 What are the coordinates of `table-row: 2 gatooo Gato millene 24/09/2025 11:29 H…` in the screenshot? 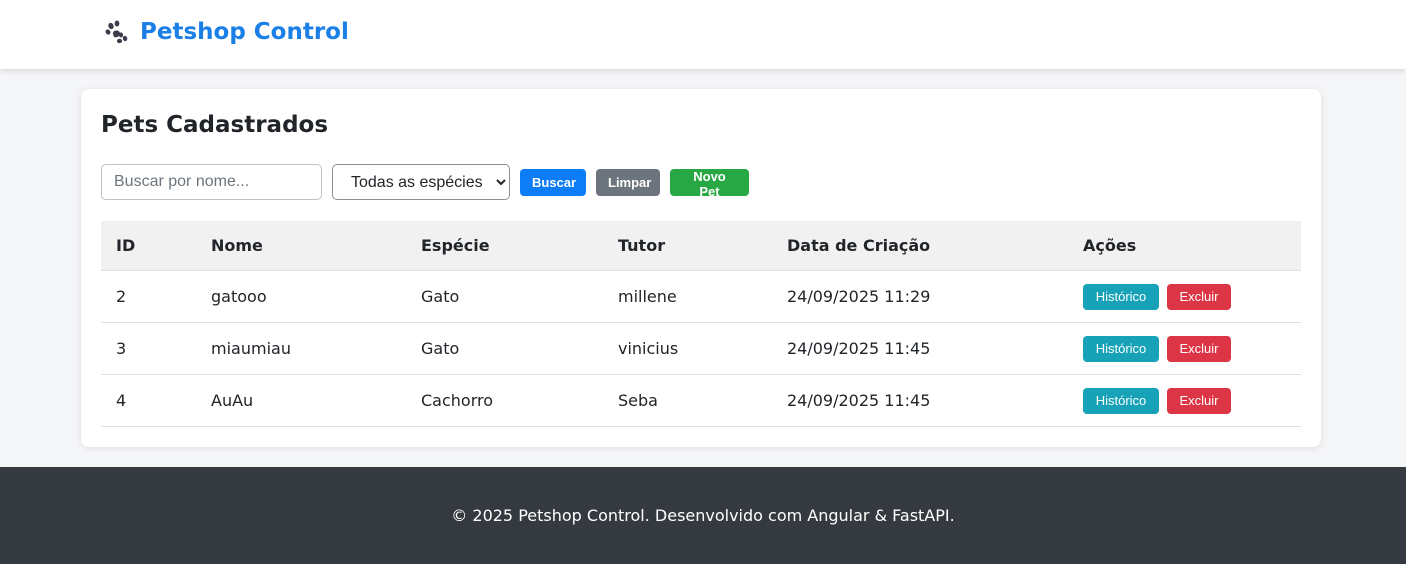 It's located at (701, 296).